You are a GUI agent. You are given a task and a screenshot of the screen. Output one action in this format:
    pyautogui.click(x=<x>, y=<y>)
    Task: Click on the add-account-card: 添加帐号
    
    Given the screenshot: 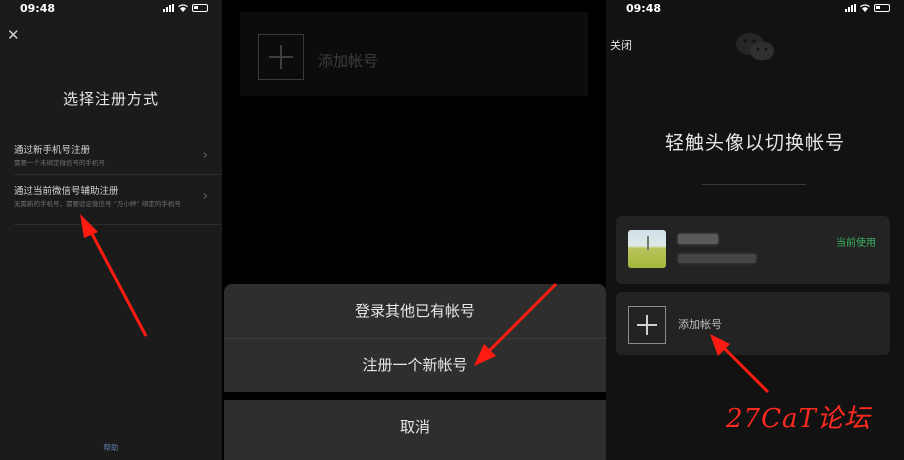 What is the action you would take?
    pyautogui.click(x=753, y=323)
    